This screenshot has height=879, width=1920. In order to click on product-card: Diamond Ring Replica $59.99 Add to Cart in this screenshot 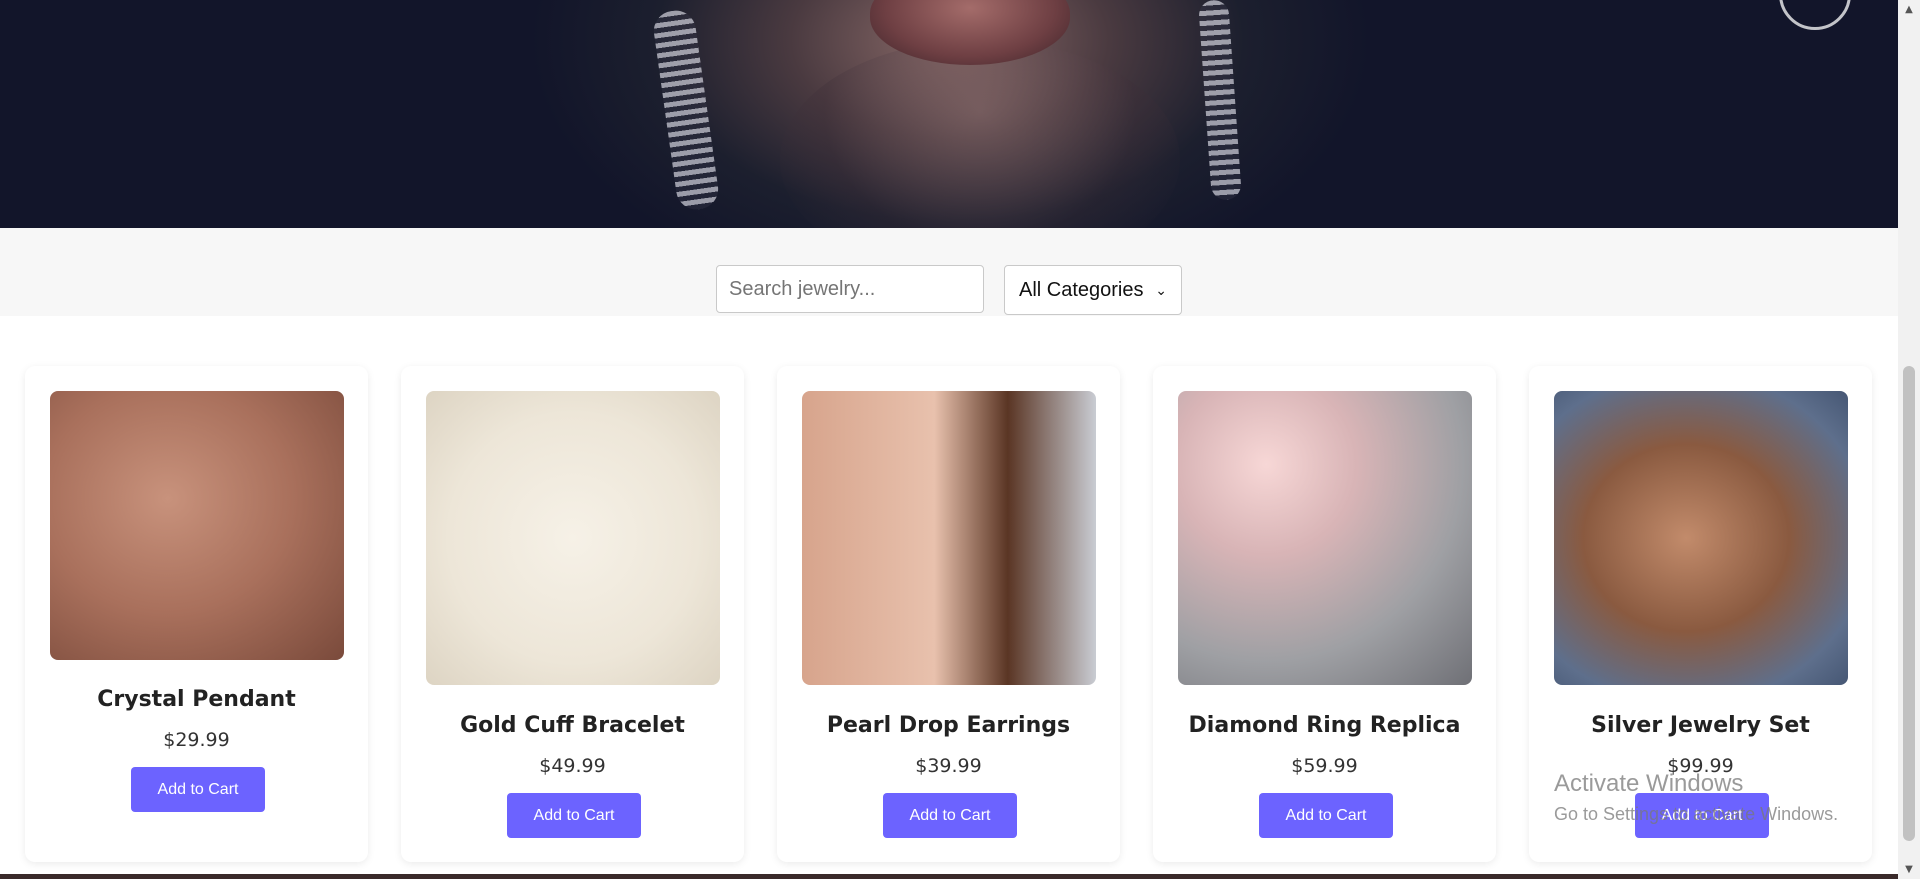, I will do `click(1324, 614)`.